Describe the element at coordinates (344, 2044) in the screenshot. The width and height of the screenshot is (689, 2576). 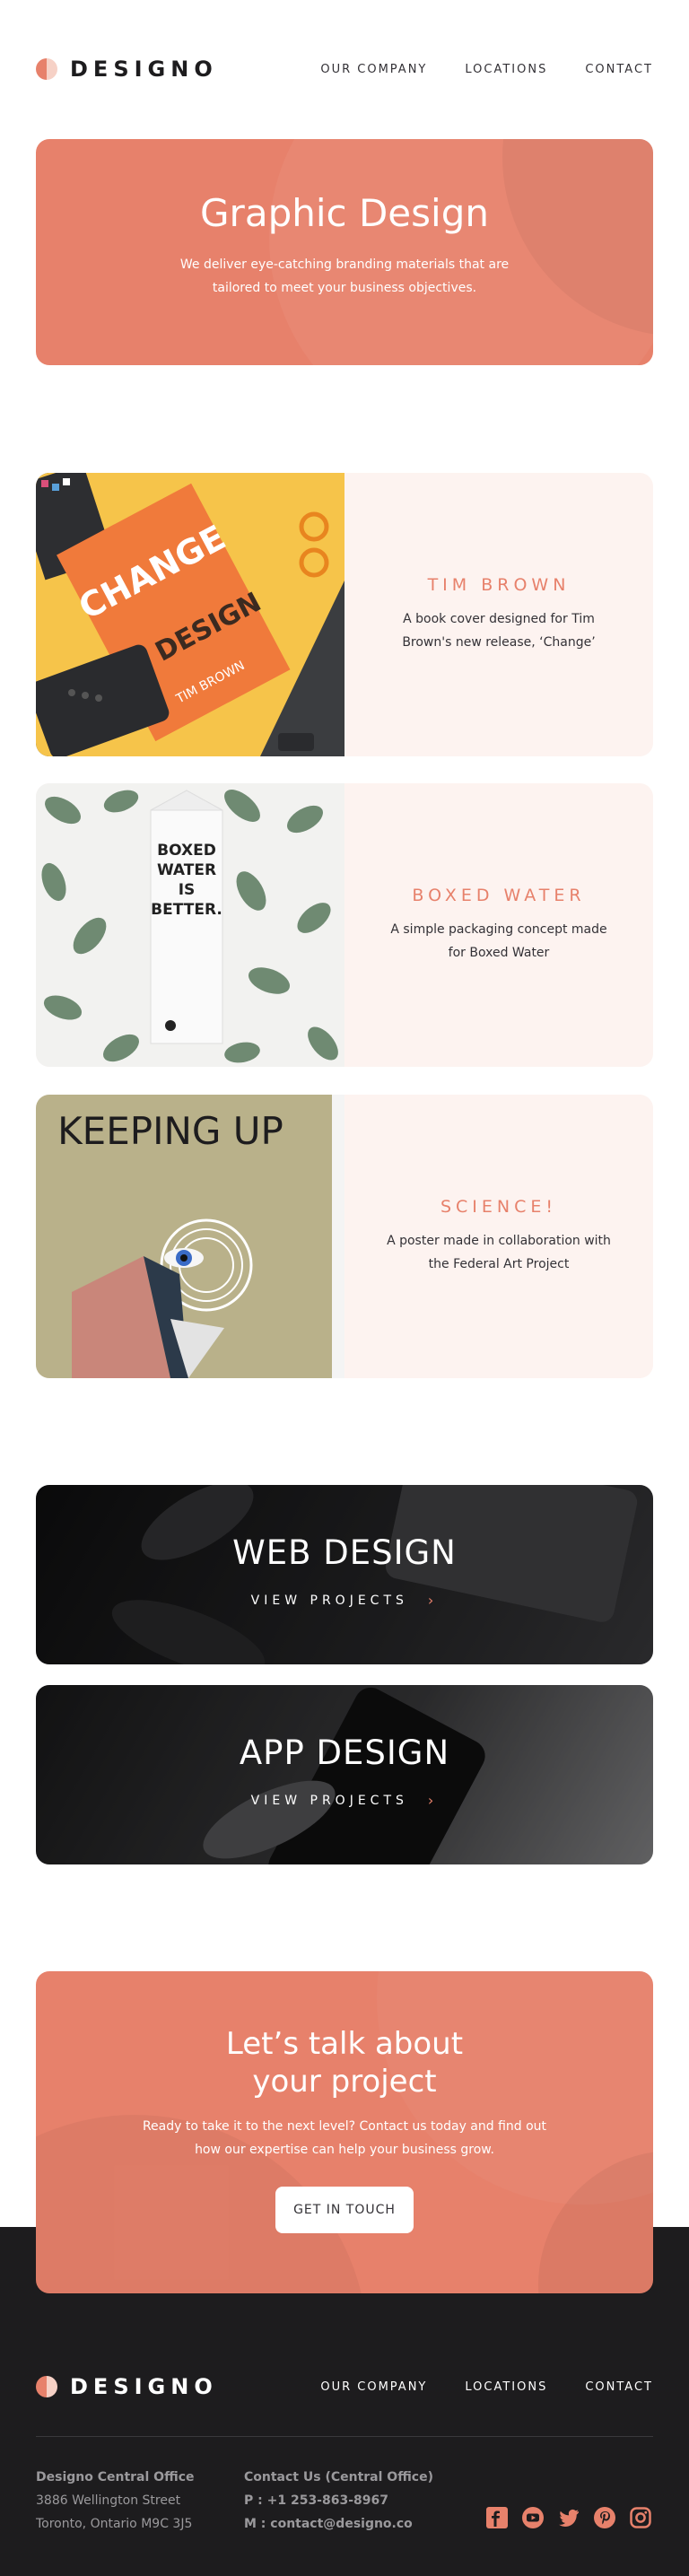
I see `cta-title-line-1: Let’s talk about` at that location.